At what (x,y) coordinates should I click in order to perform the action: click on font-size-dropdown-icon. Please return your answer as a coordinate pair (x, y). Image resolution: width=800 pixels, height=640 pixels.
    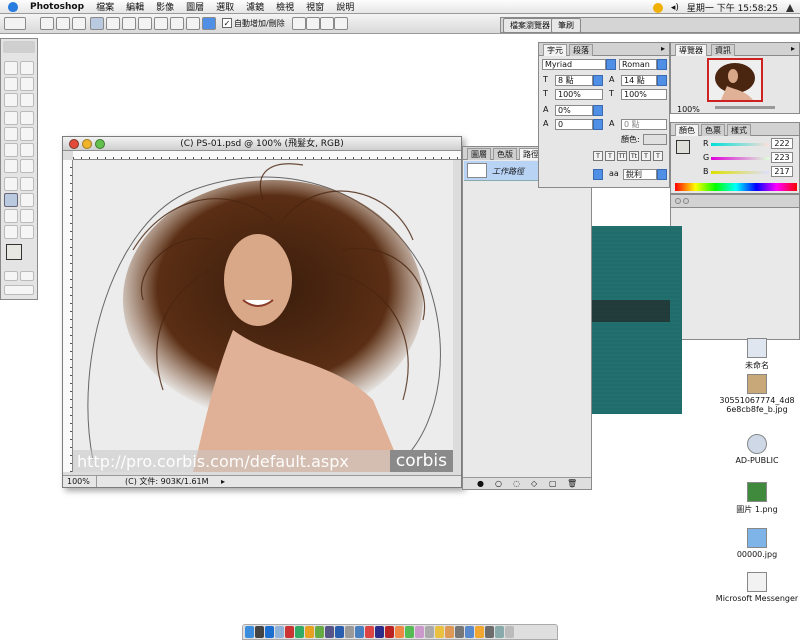
    Looking at the image, I should click on (598, 80).